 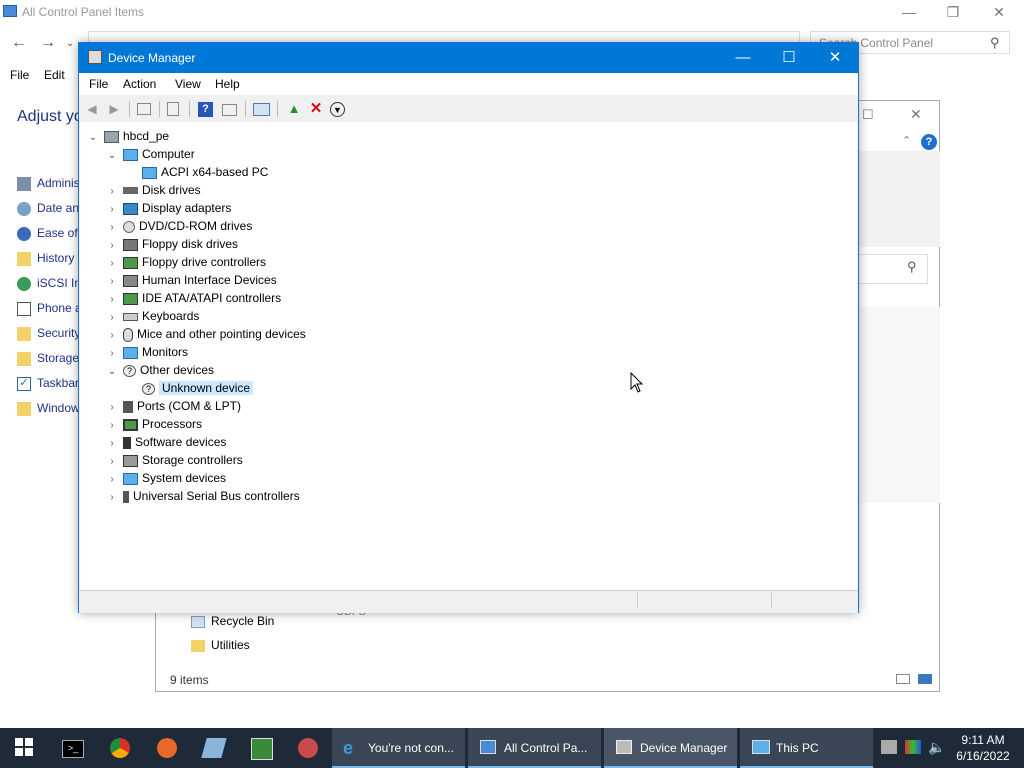 I want to click on tree-node-floppy-disk: › Floppy disk drives, so click(x=171, y=244).